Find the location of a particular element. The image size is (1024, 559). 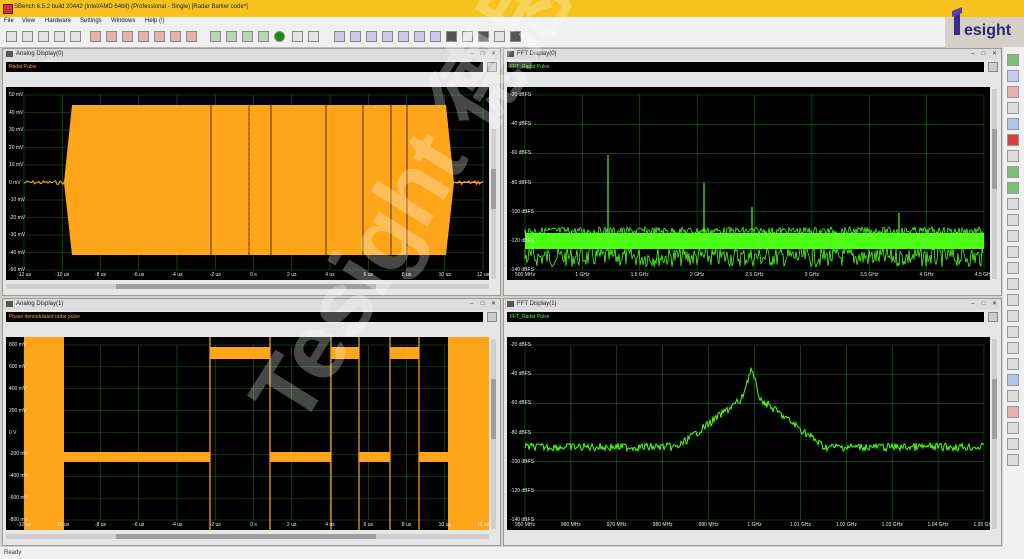

menu-windows: Windows is located at coordinates (123, 21).